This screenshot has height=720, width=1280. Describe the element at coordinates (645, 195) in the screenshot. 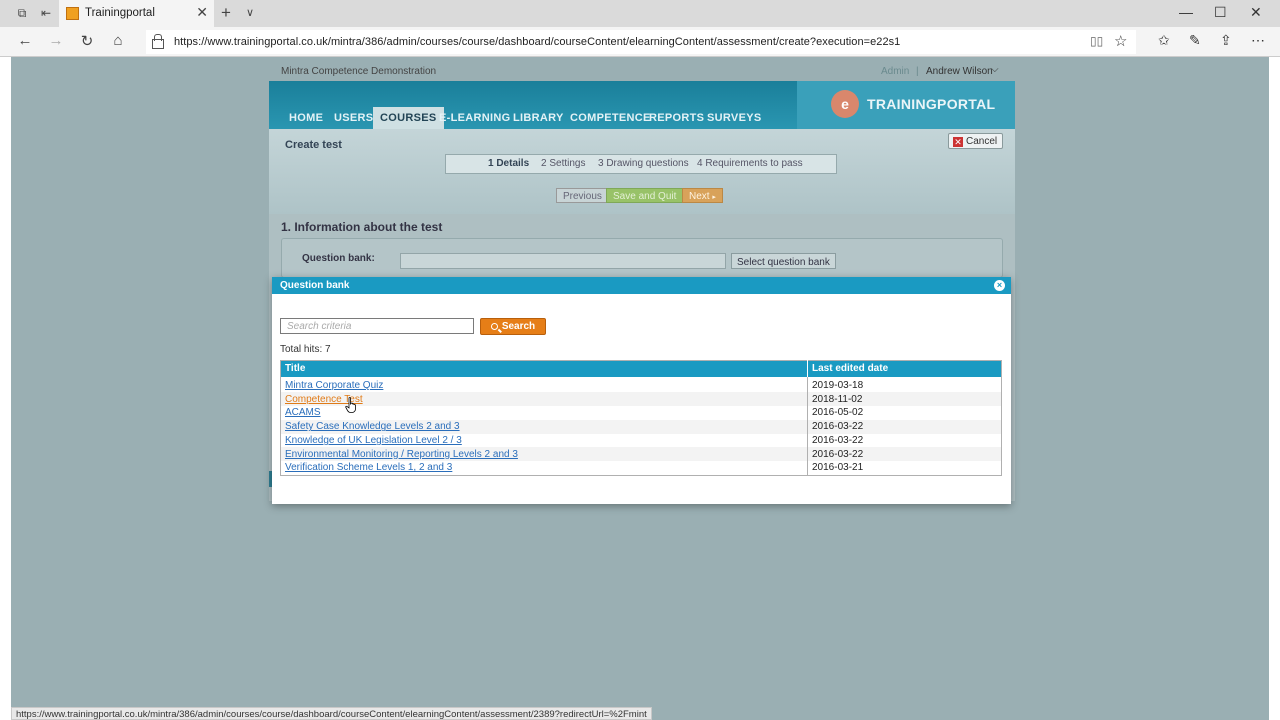

I see `save-and-quit-button: Save and Quit` at that location.